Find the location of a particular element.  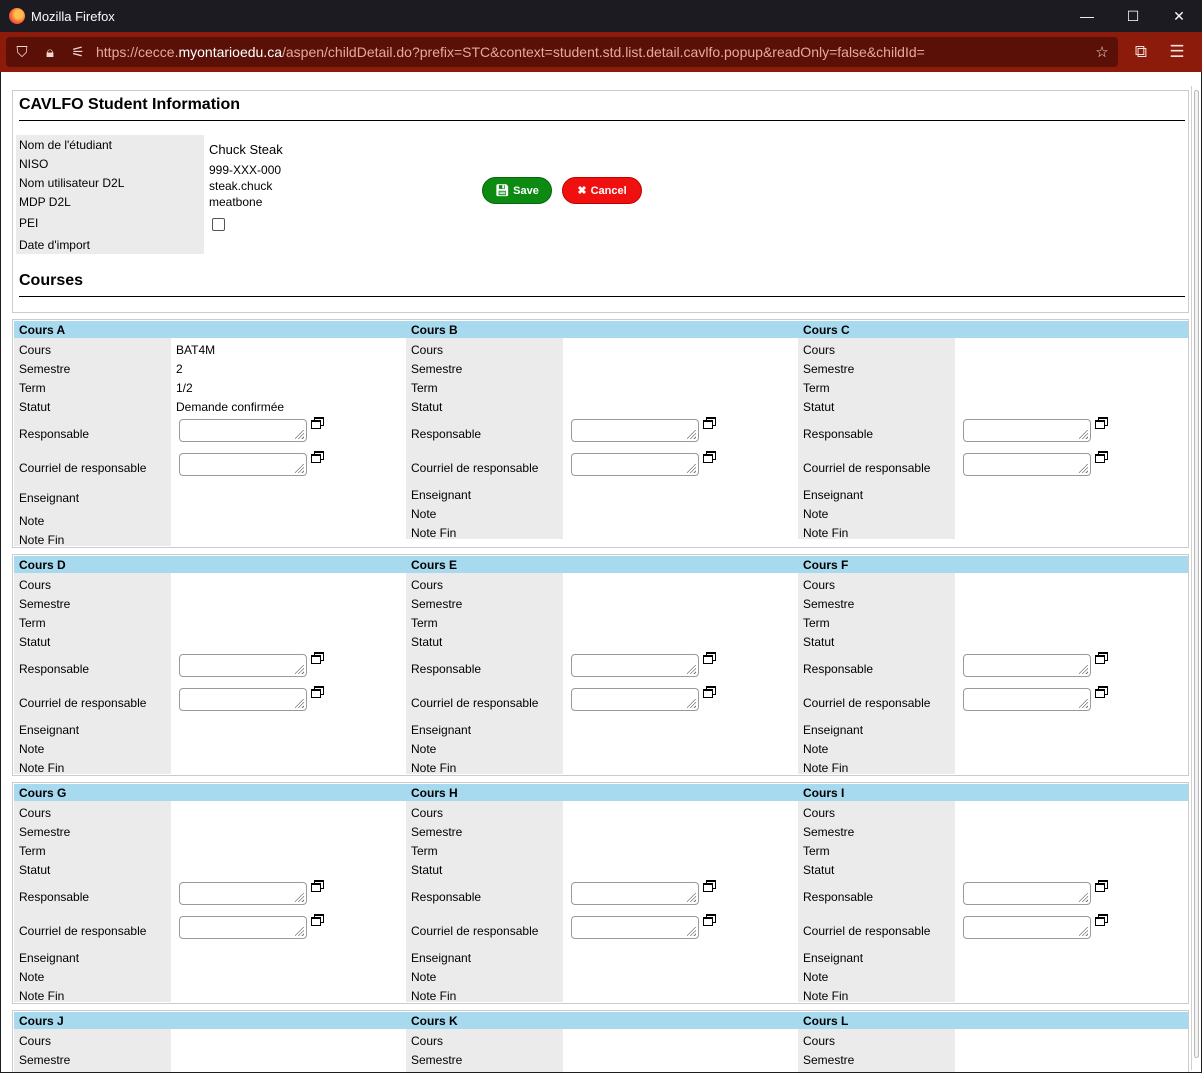

d2l-user-value: steak.chuck is located at coordinates (241, 186).